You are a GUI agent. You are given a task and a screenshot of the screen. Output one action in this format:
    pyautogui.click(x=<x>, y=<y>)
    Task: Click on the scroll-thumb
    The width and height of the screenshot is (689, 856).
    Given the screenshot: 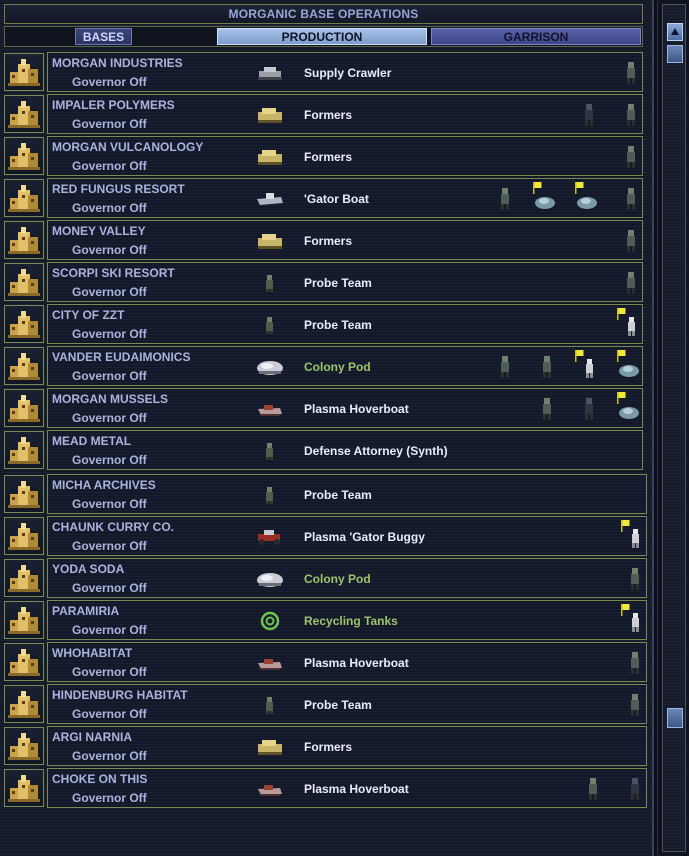 What is the action you would take?
    pyautogui.click(x=675, y=718)
    